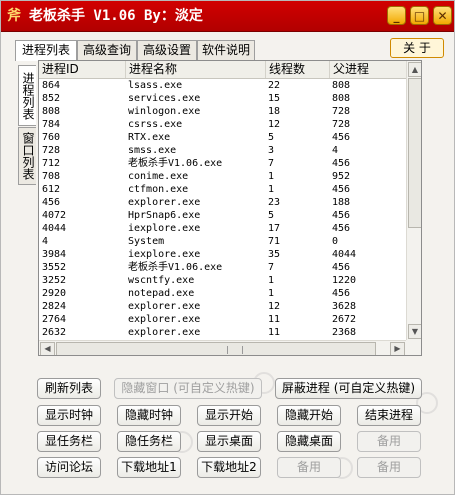 The image size is (455, 495). I want to click on maximize-button: □, so click(419, 15).